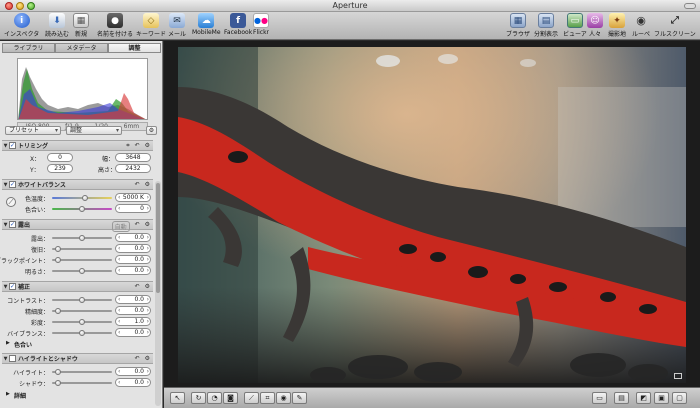  What do you see at coordinates (251, 398) in the screenshot?
I see `straighten-tool-icon: ⟋` at bounding box center [251, 398].